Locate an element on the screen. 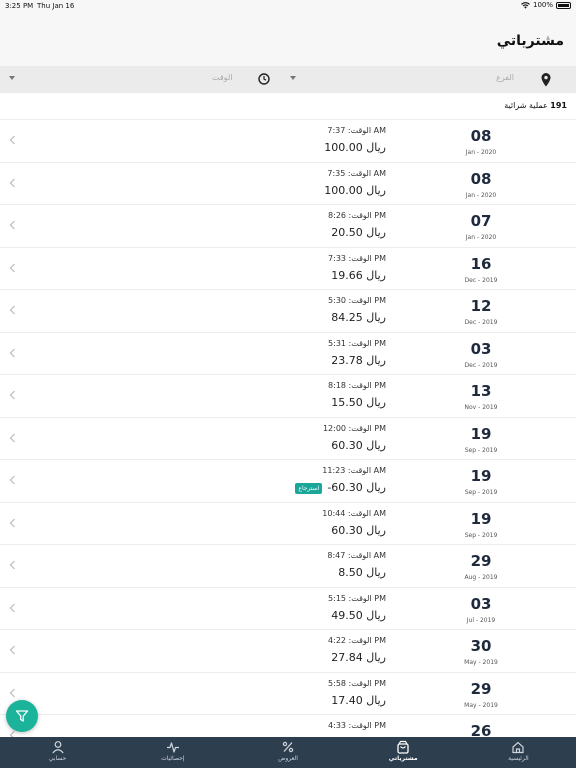  tab-bag: مشترياتي is located at coordinates (403, 752).